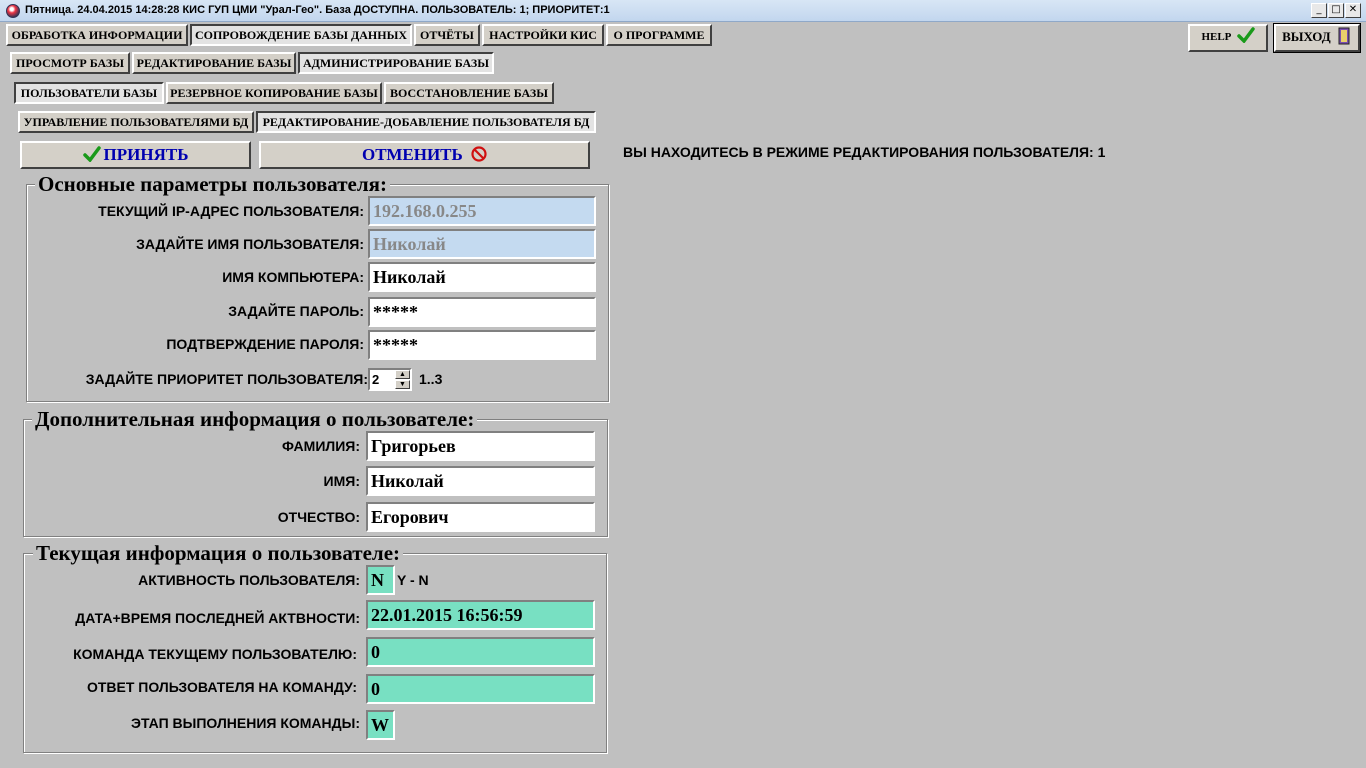 The height and width of the screenshot is (768, 1366). Describe the element at coordinates (396, 63) in the screenshot. I see `tab-admin-db: АДМИНИСТРИРОВАНИЕ БАЗЫ` at that location.